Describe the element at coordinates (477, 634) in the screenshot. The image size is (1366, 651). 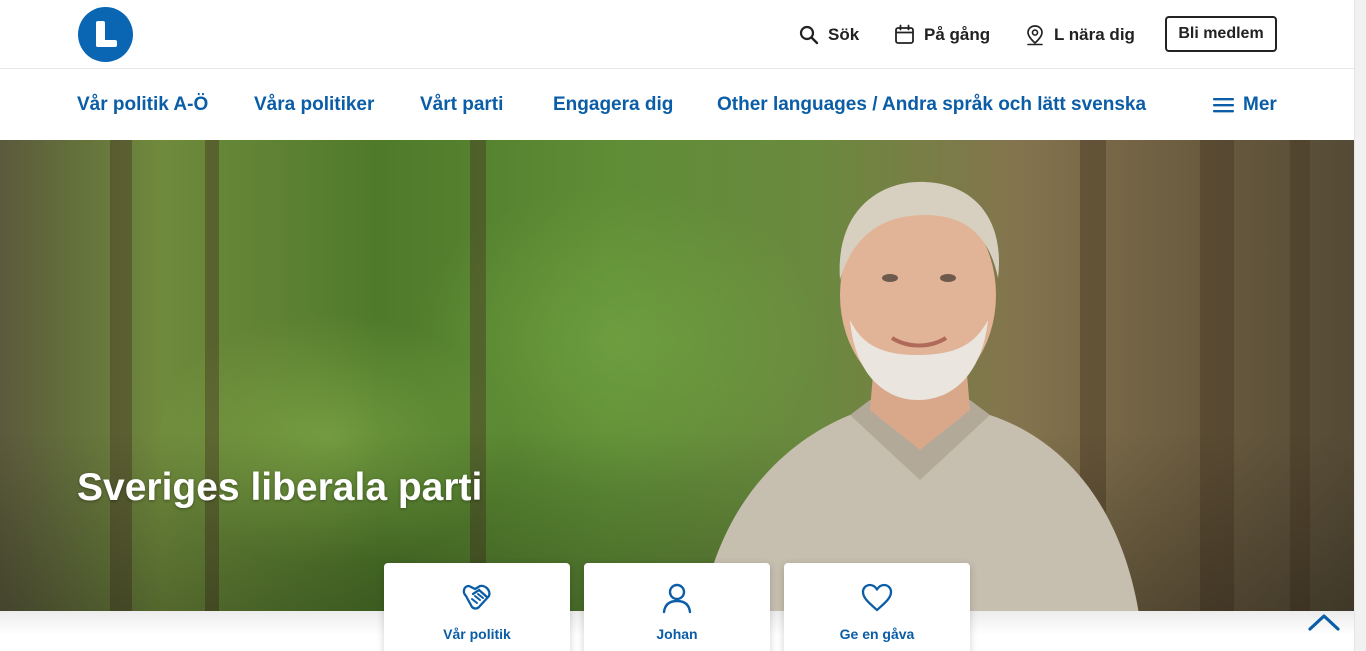
I see `card-our-policy-label: Vår politik` at that location.